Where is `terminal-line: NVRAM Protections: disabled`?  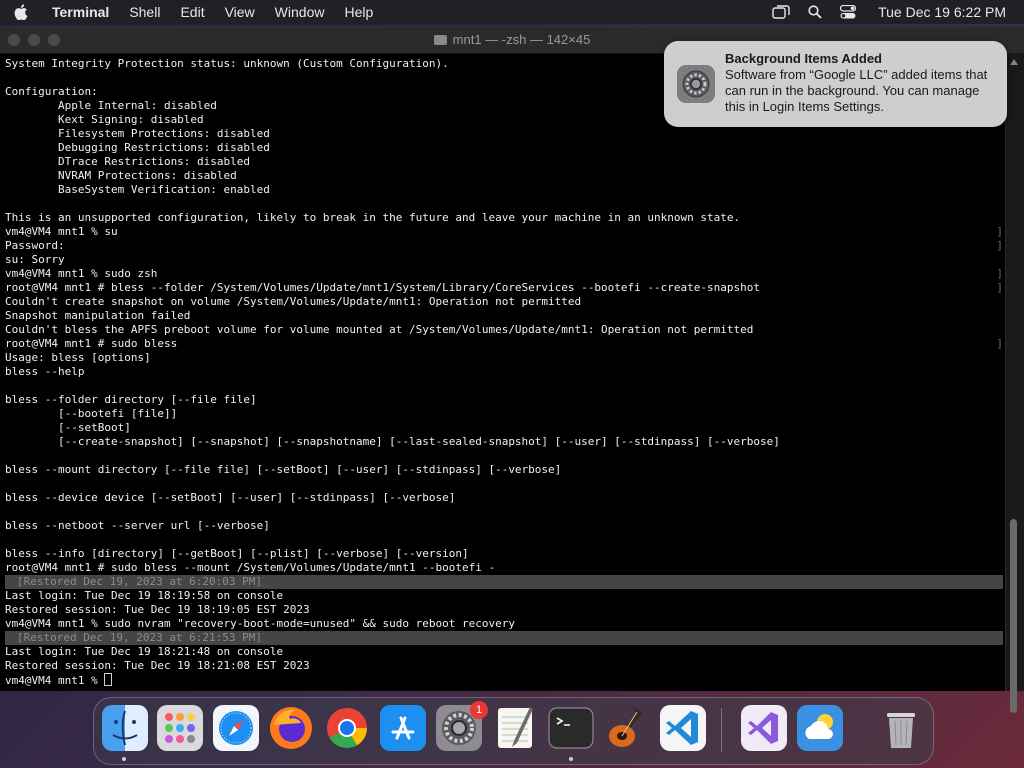
terminal-line: NVRAM Protections: disabled is located at coordinates (505, 176).